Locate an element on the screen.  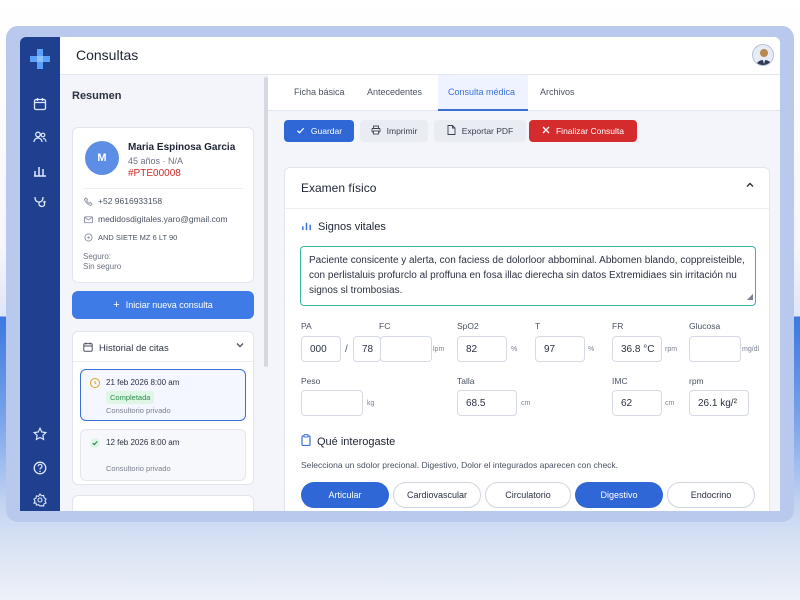
patient-address-row: AND SIETE MZ 6 LT 90 is located at coordinates (130, 237).